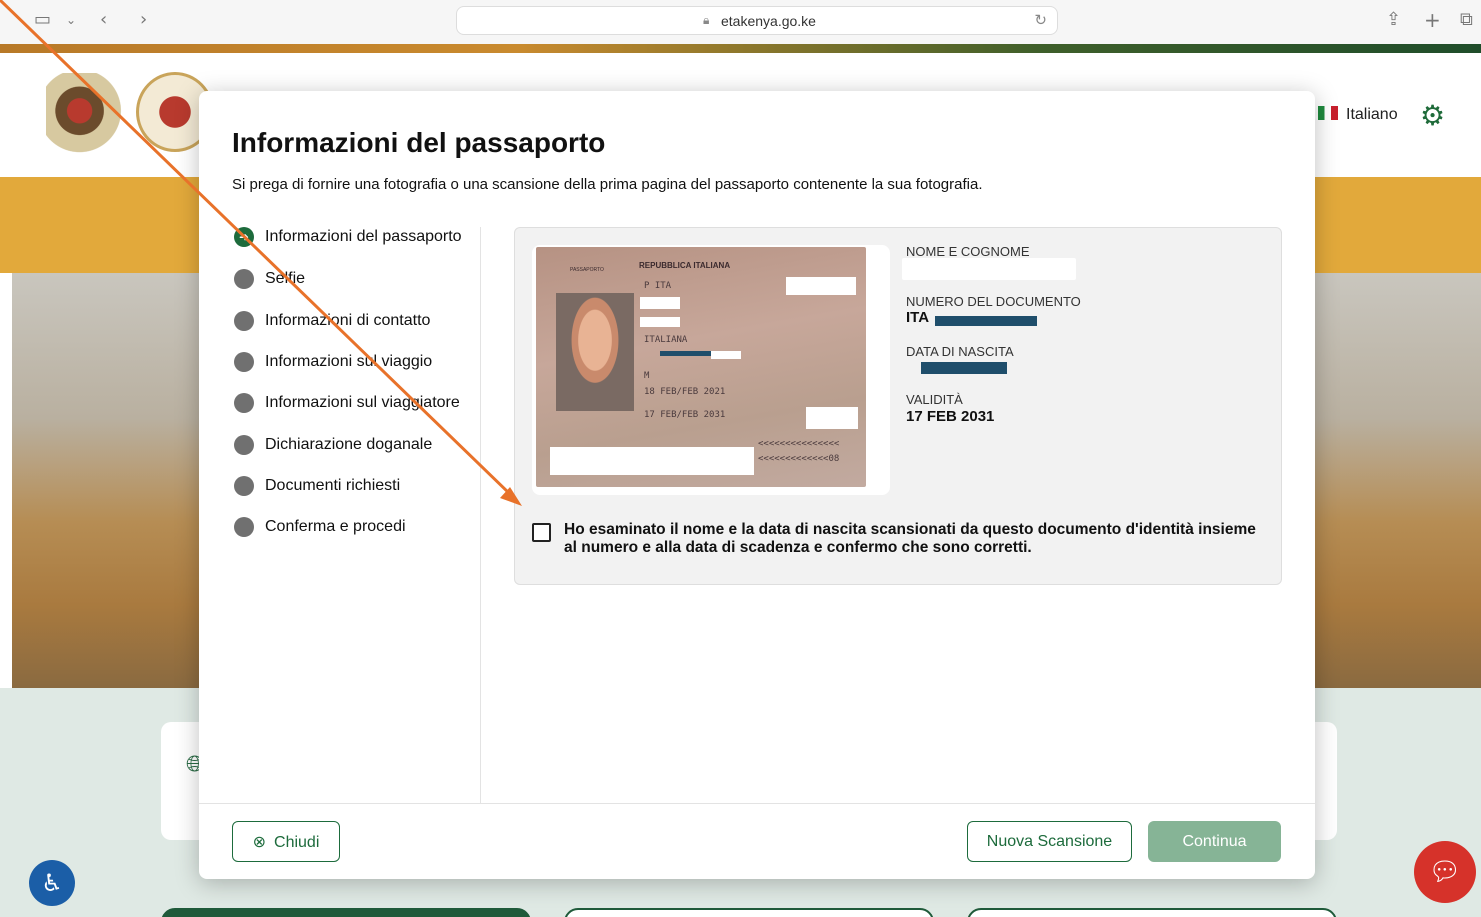 Image resolution: width=1481 pixels, height=917 pixels. I want to click on header-stripe, so click(740, 48).